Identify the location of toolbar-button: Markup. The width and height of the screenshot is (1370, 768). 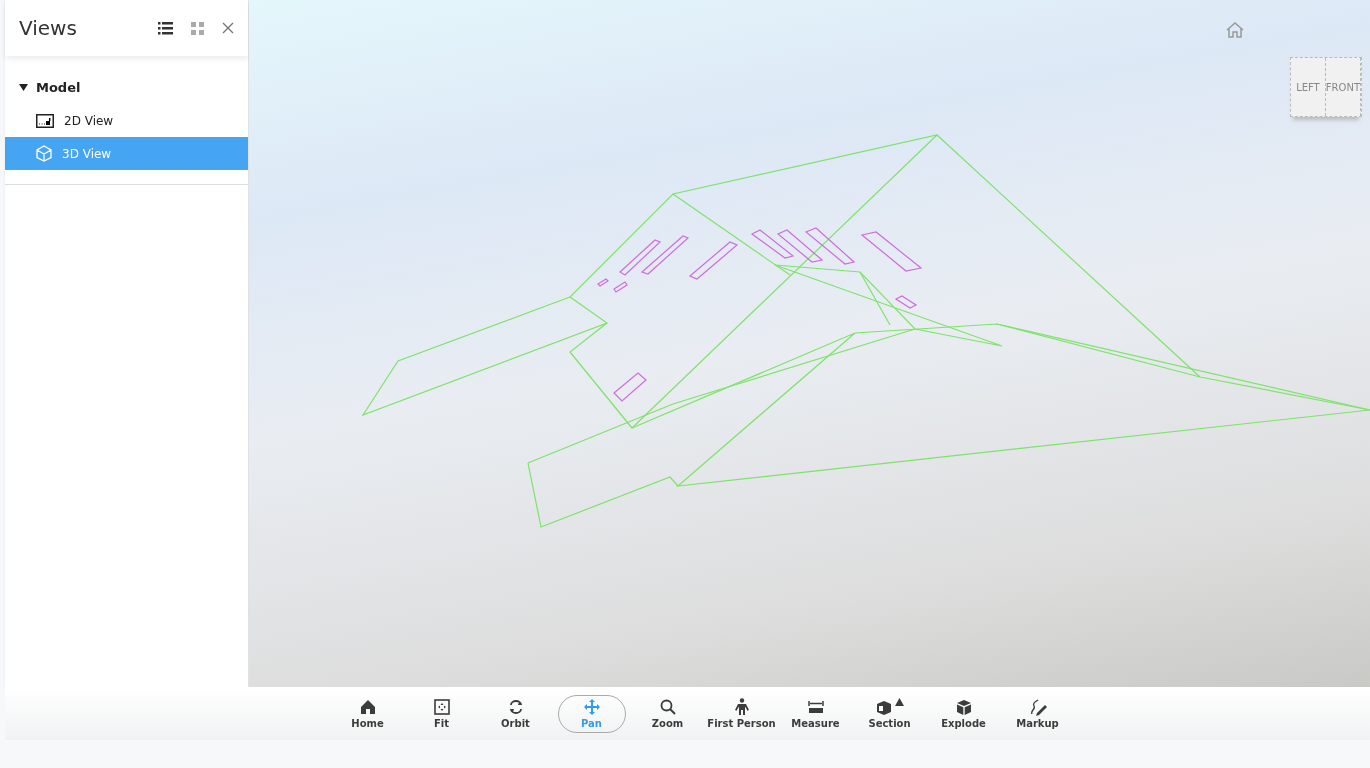
(1037, 713).